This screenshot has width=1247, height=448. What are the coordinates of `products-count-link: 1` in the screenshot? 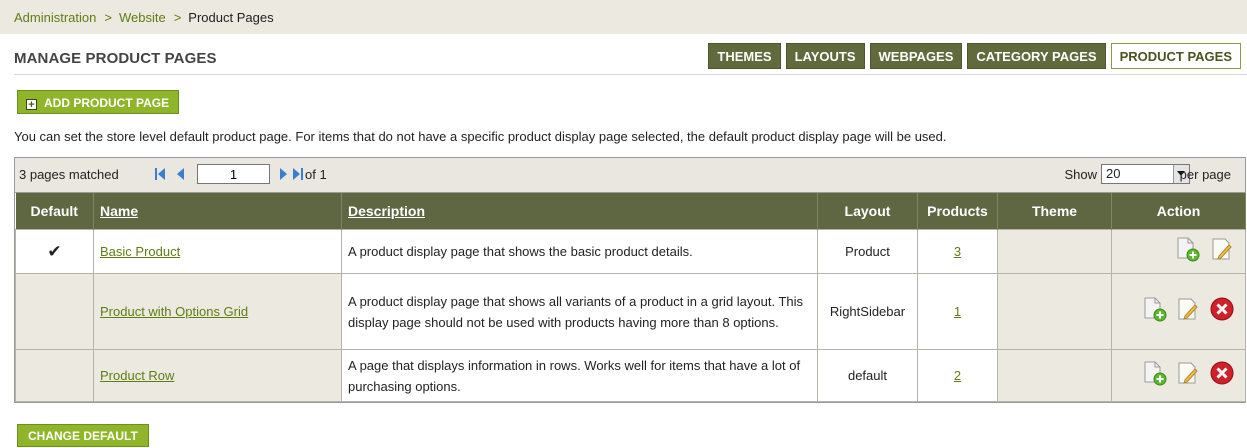 It's located at (957, 311).